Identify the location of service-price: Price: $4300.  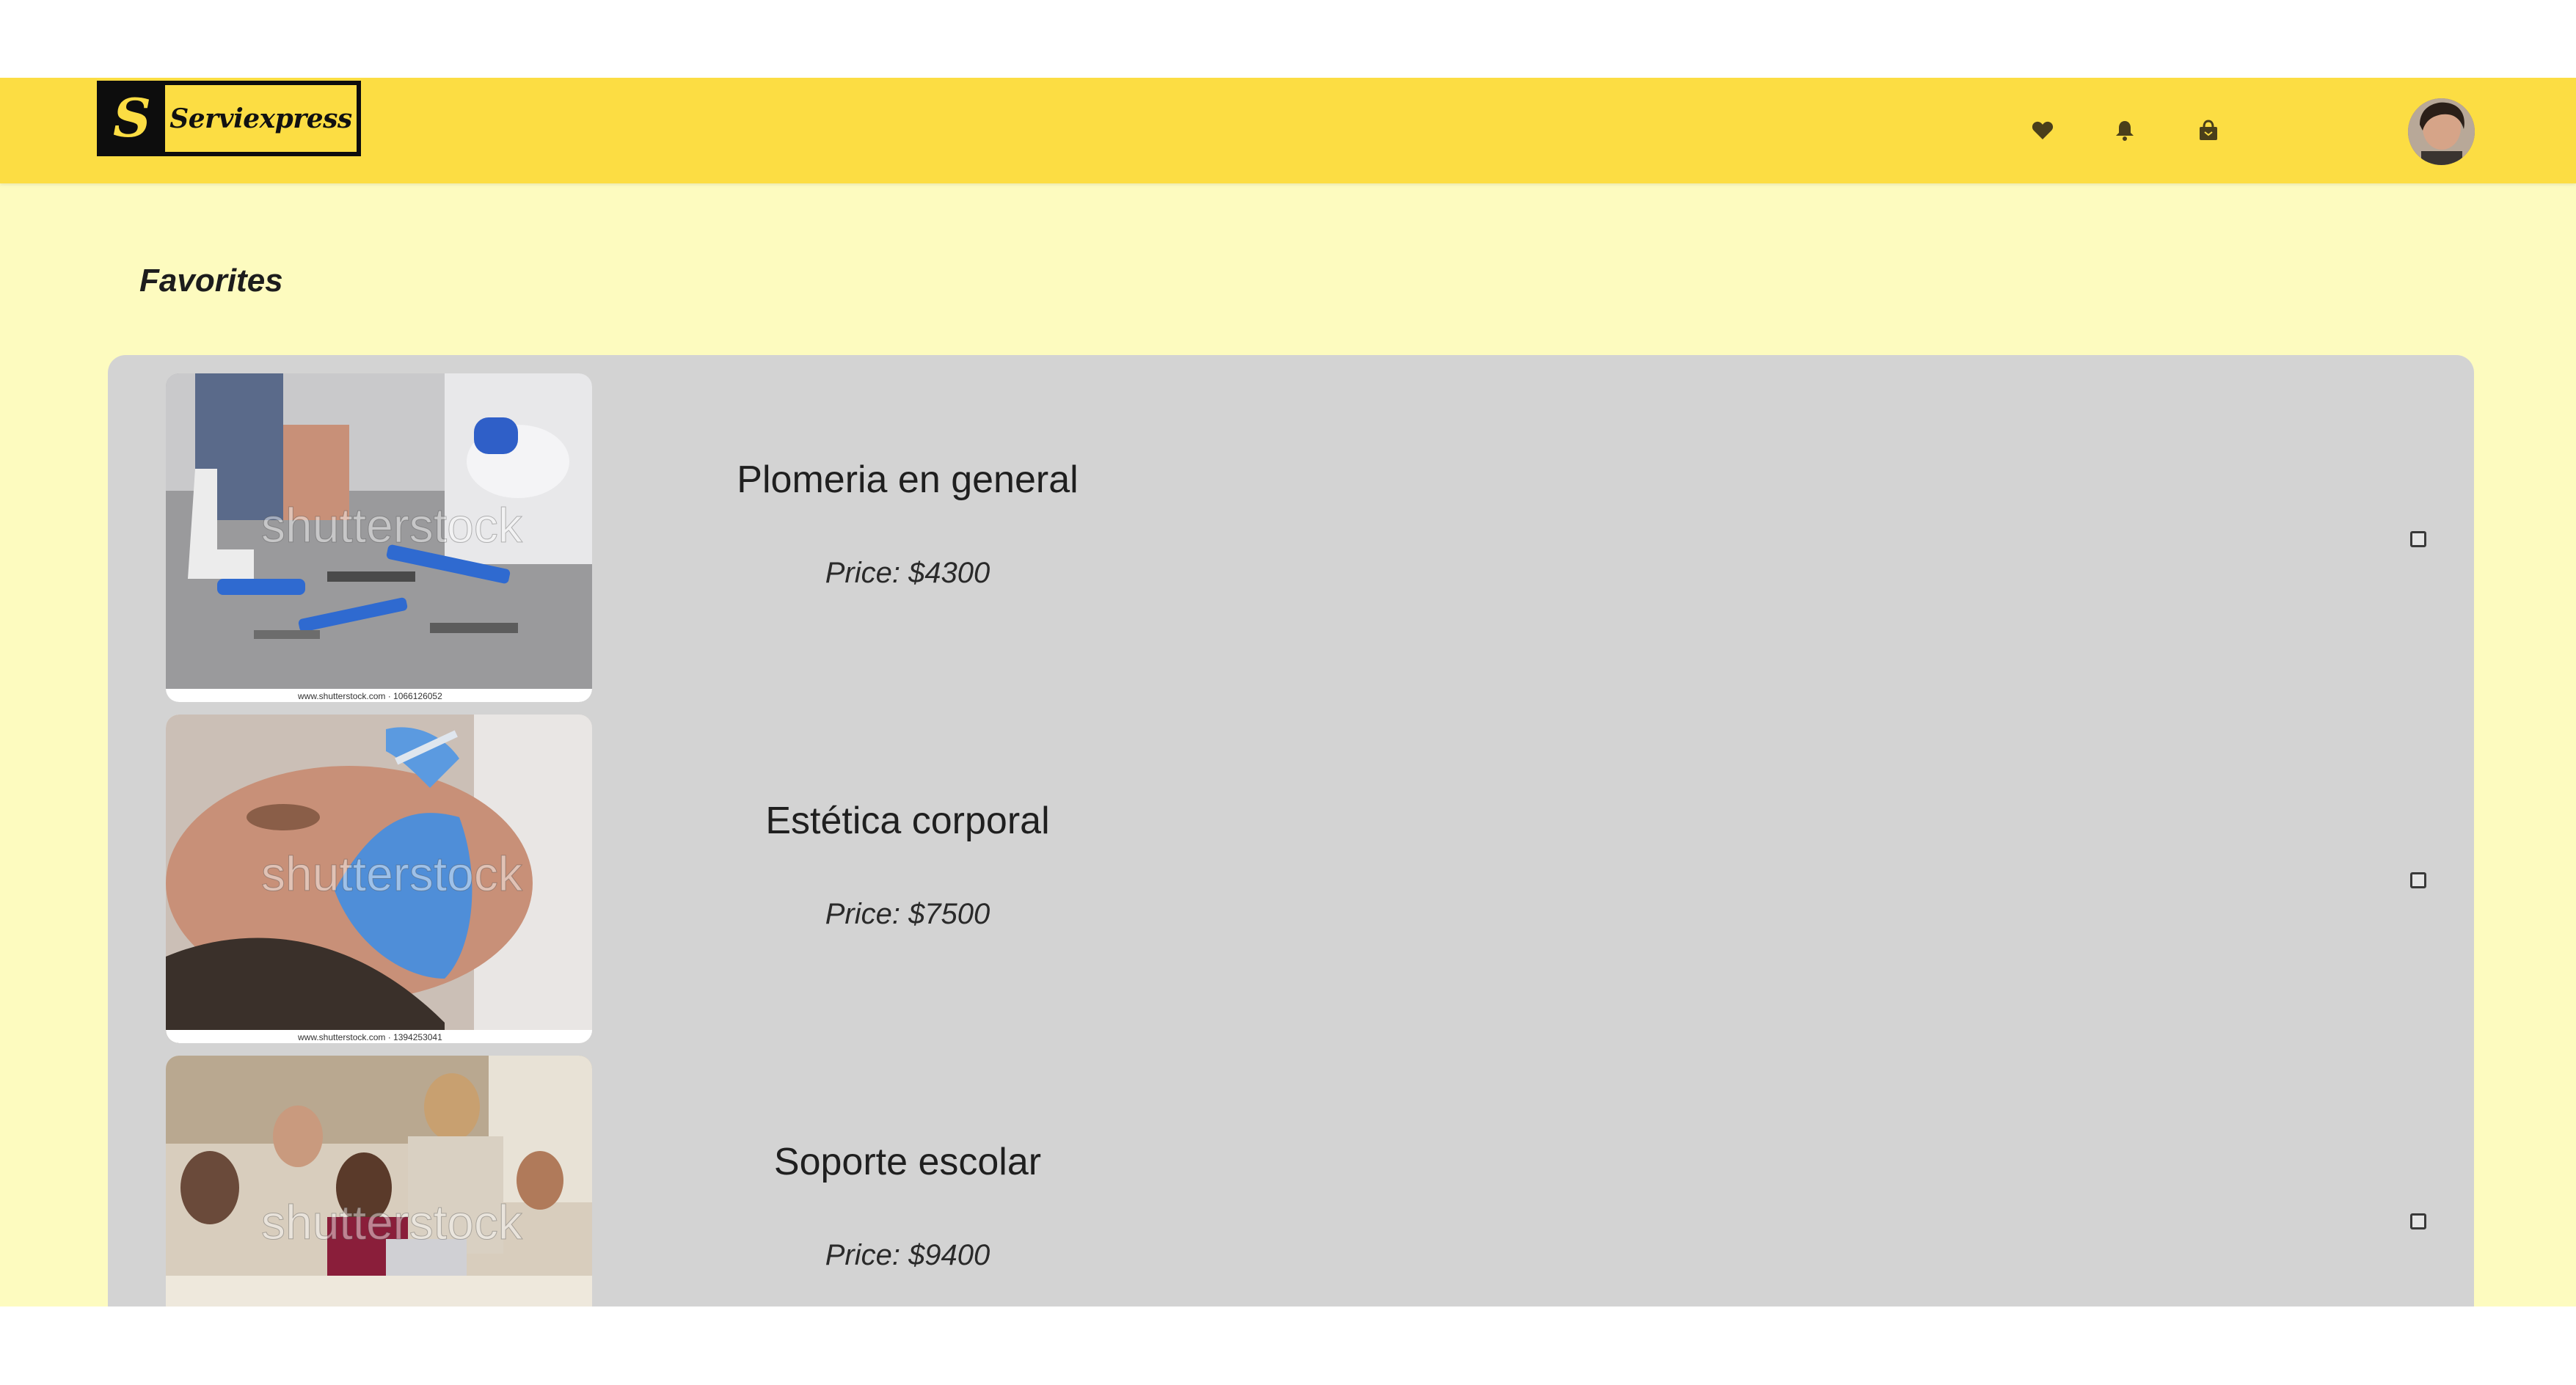
(908, 573).